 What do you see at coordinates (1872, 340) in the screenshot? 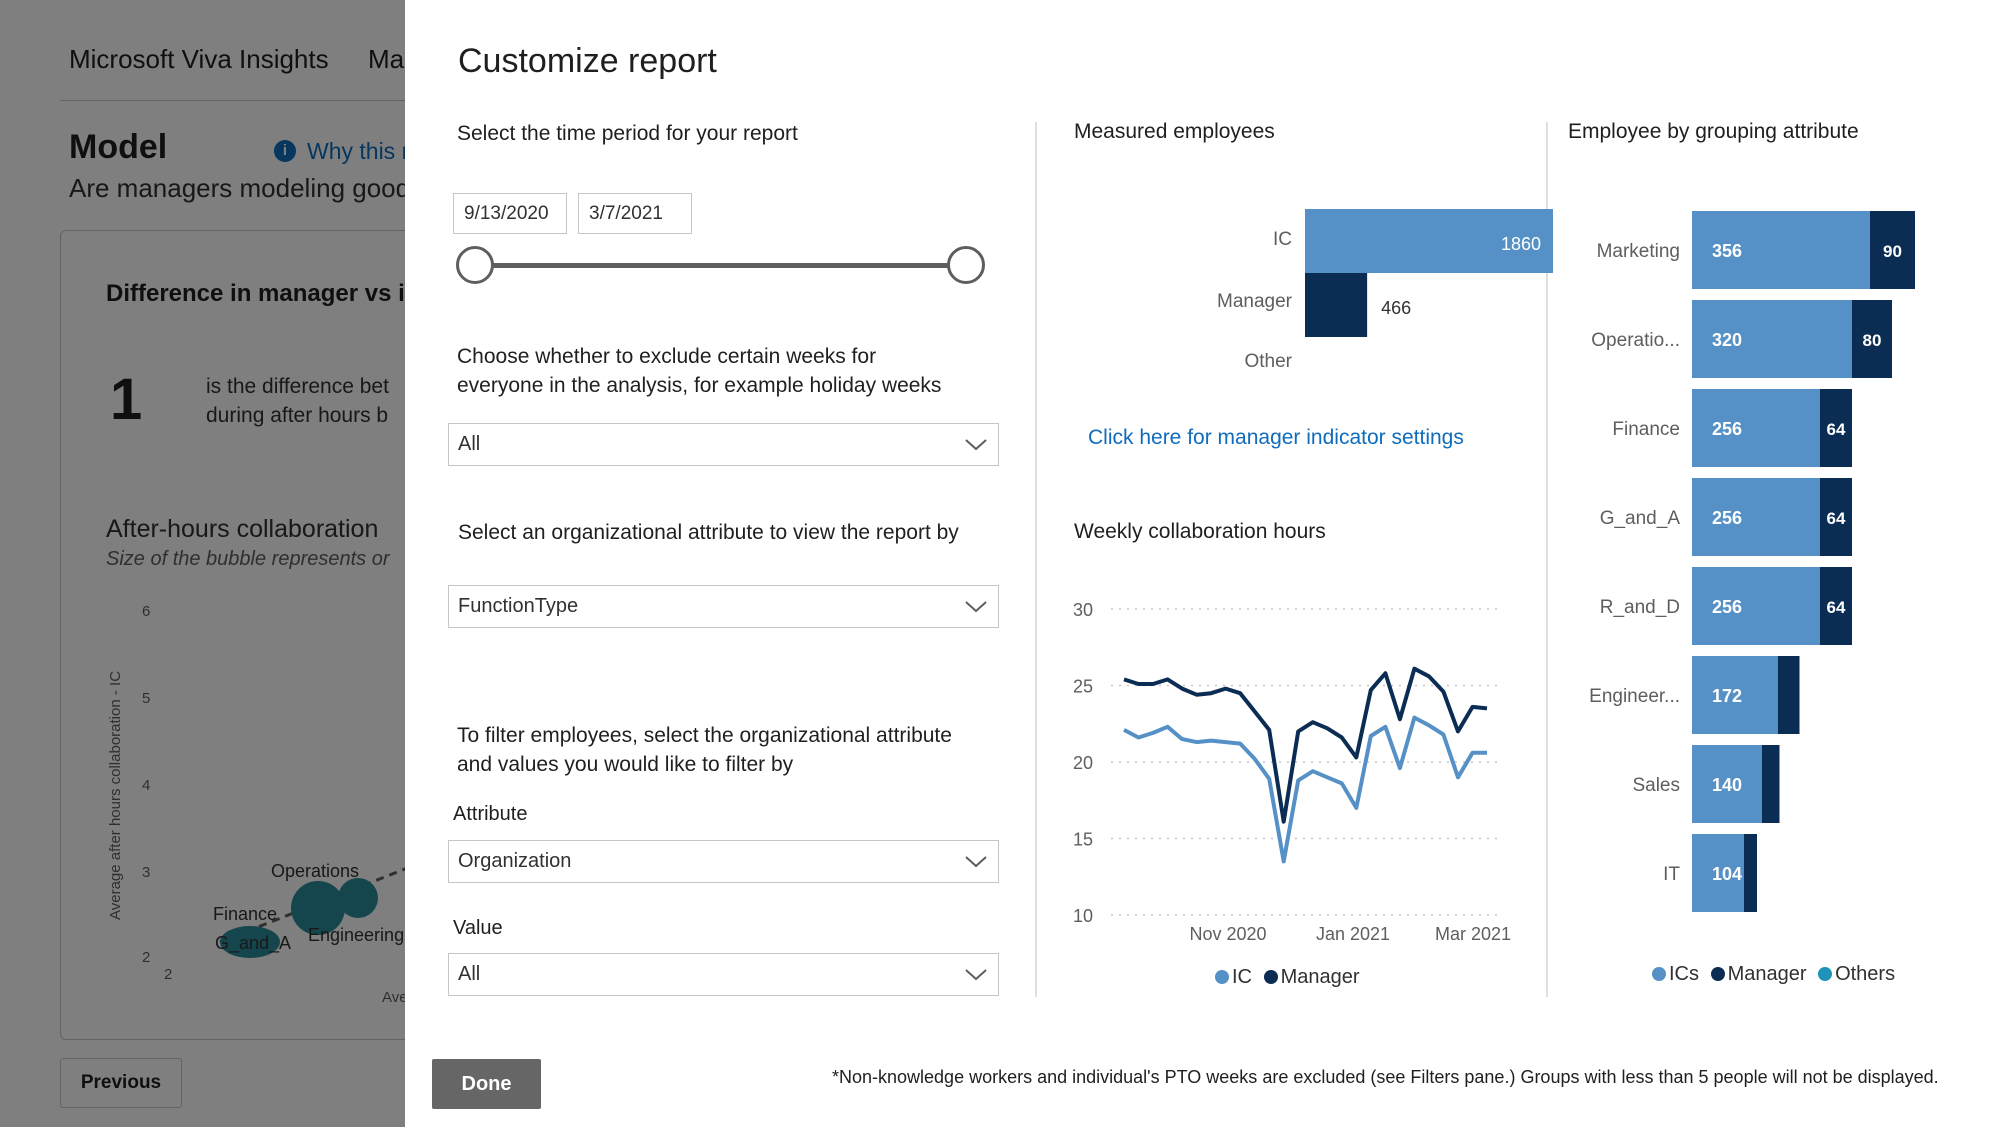
I see `data-label-manager: 80` at bounding box center [1872, 340].